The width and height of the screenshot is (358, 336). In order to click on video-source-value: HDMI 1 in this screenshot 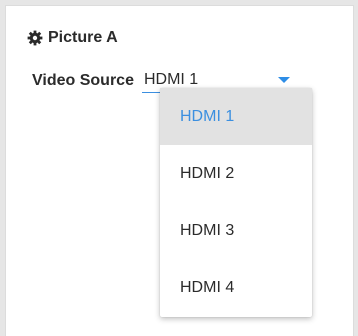, I will do `click(171, 79)`.